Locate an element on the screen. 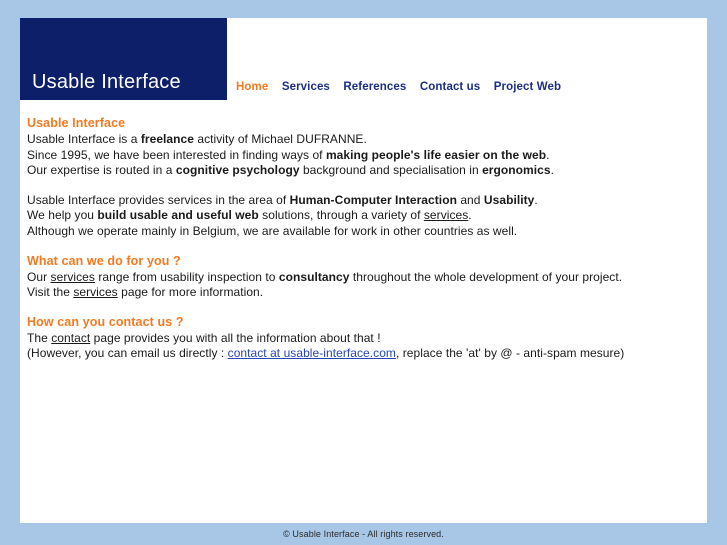  intro-line-2-text-c: . is located at coordinates (548, 154).